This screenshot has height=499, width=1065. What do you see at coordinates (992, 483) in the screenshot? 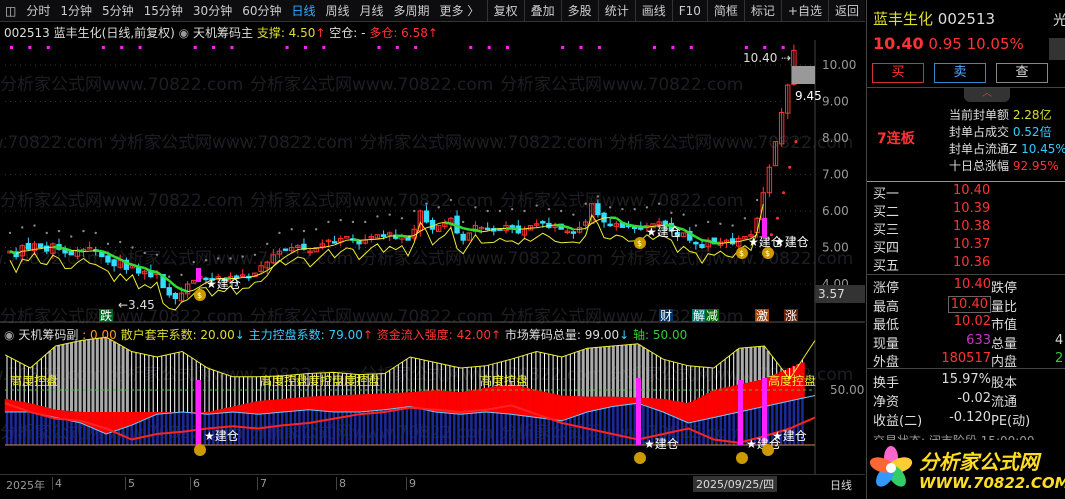
I see `logo-url: WWW.70822.COM` at bounding box center [992, 483].